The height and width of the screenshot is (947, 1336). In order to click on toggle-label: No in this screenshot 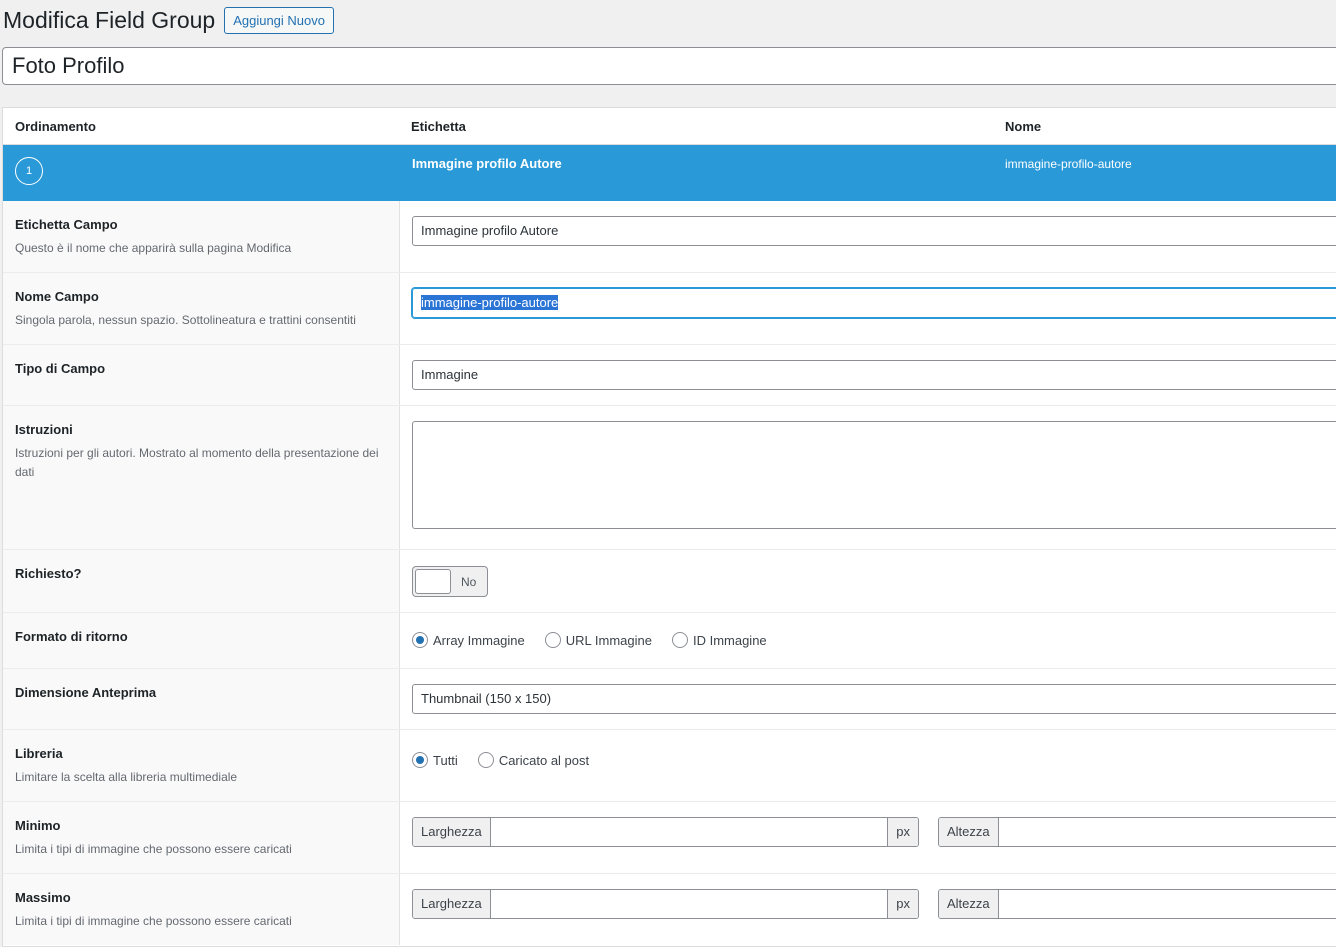, I will do `click(469, 581)`.